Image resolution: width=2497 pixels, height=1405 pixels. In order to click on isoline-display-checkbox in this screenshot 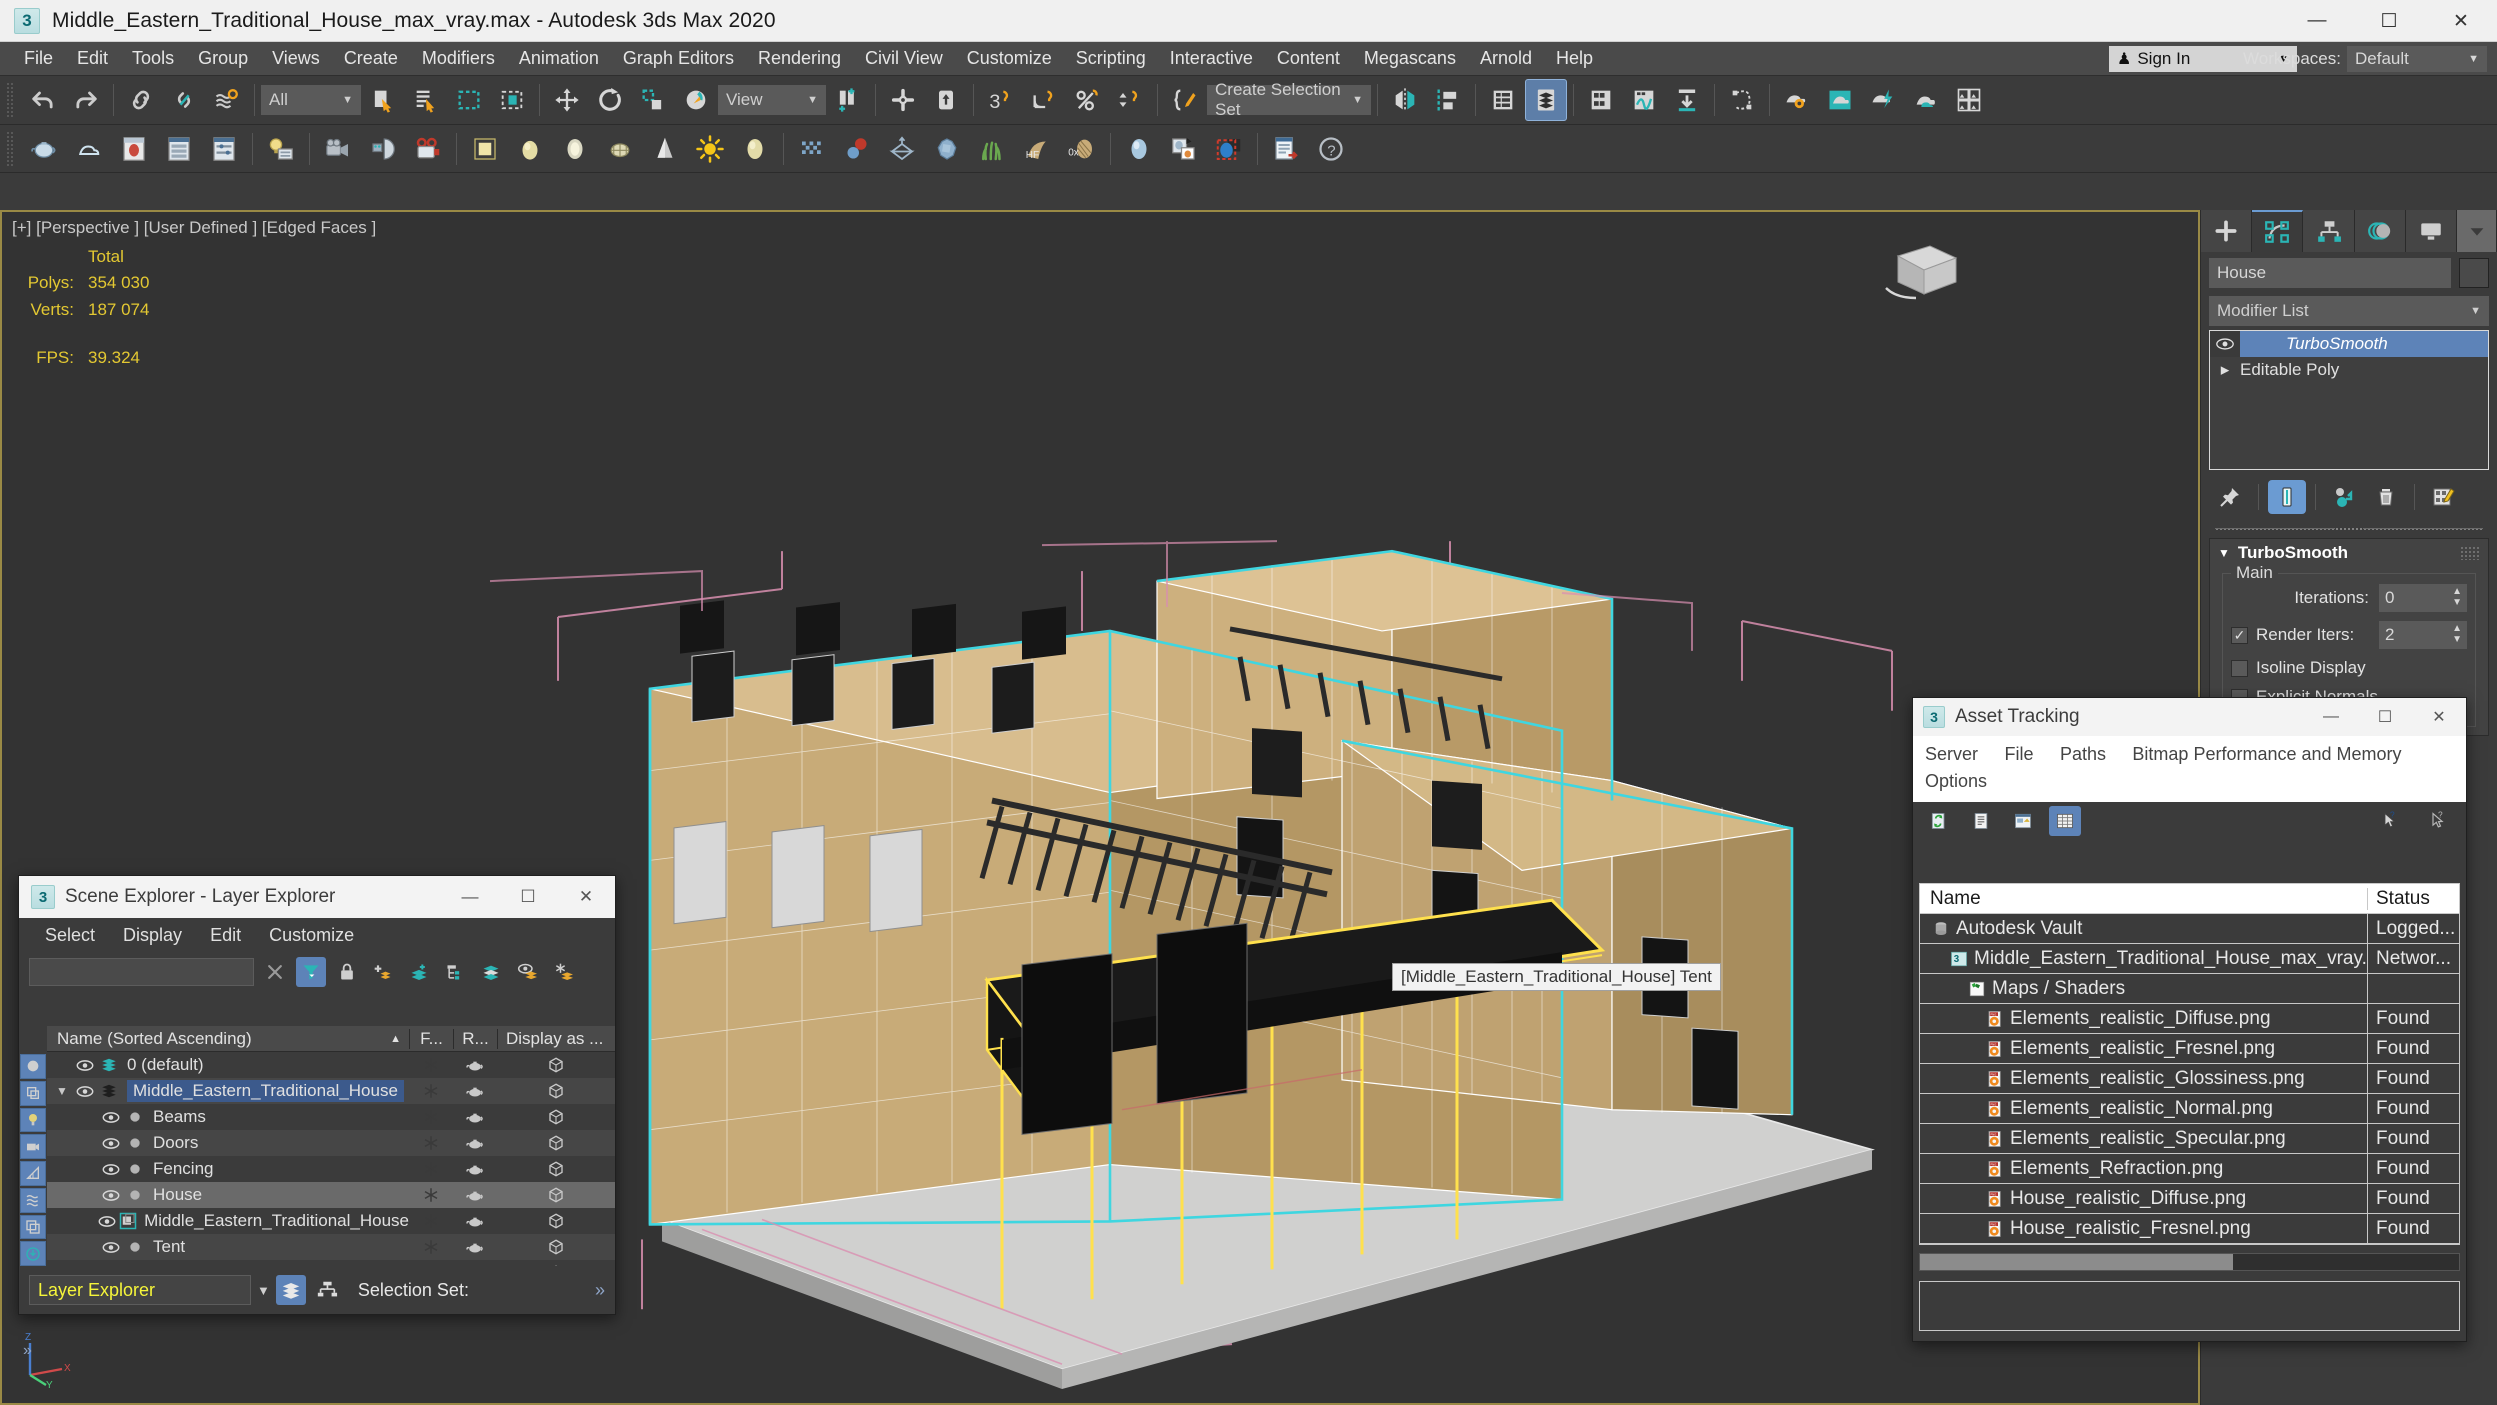, I will do `click(2239, 668)`.